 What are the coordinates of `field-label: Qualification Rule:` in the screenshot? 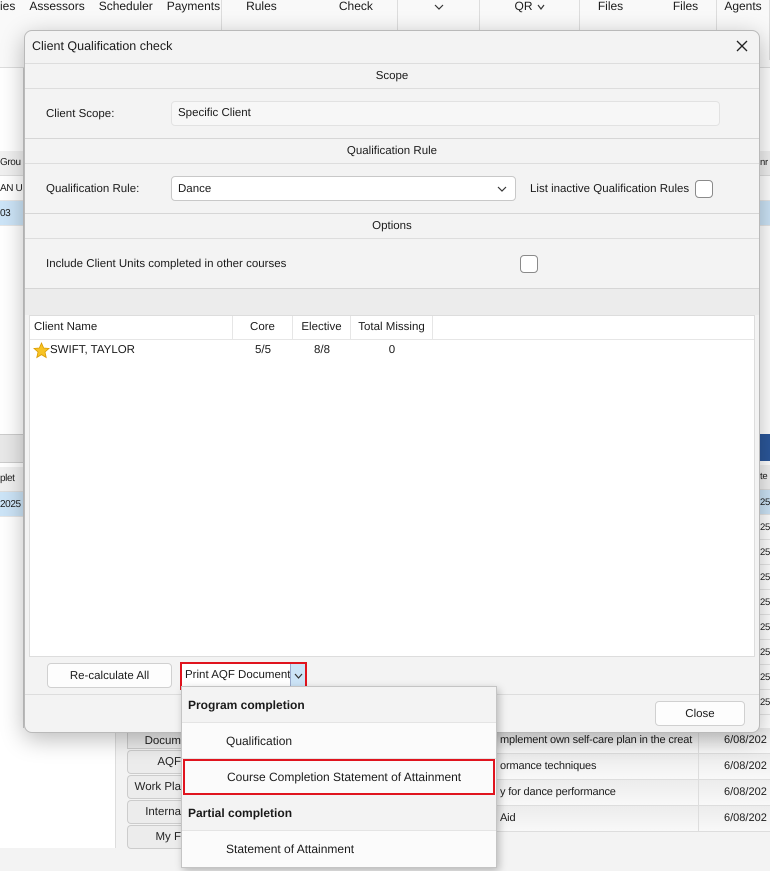 It's located at (93, 188).